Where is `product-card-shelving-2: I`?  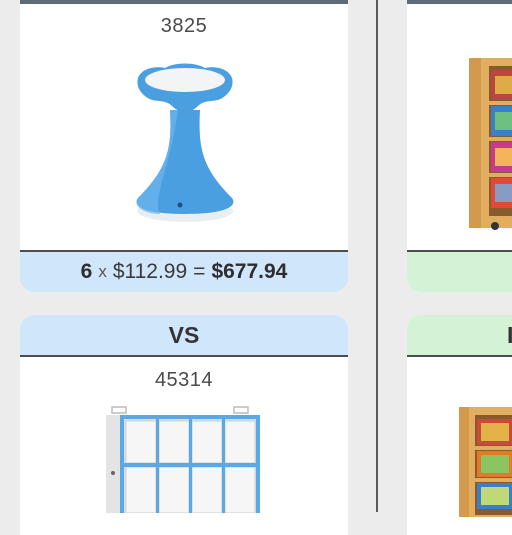
product-card-shelving-2: I is located at coordinates (459, 425).